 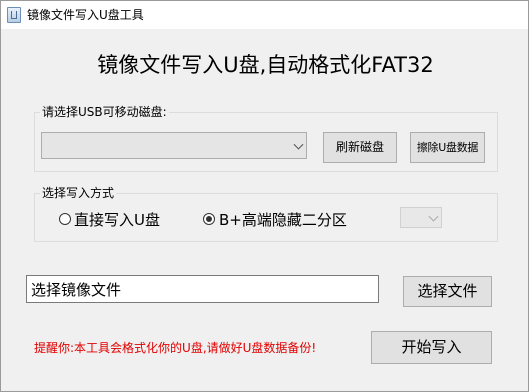 I want to click on erase-usb-data-button-label: 擦除U盘数据, so click(x=447, y=147).